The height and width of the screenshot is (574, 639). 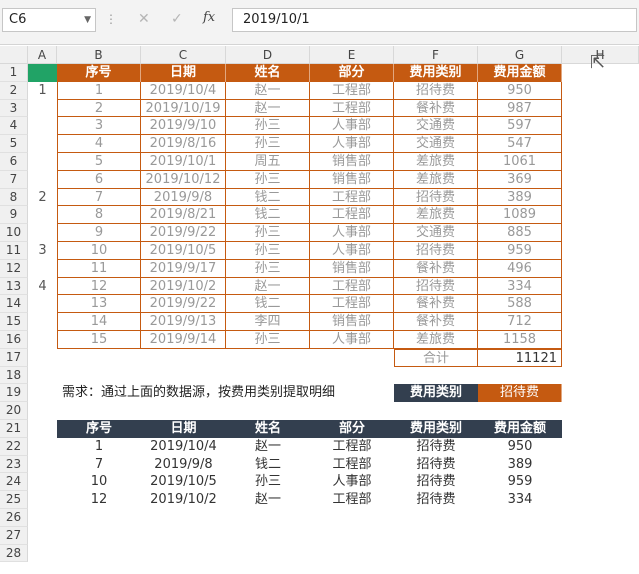 What do you see at coordinates (14, 215) in the screenshot?
I see `row-header: 9` at bounding box center [14, 215].